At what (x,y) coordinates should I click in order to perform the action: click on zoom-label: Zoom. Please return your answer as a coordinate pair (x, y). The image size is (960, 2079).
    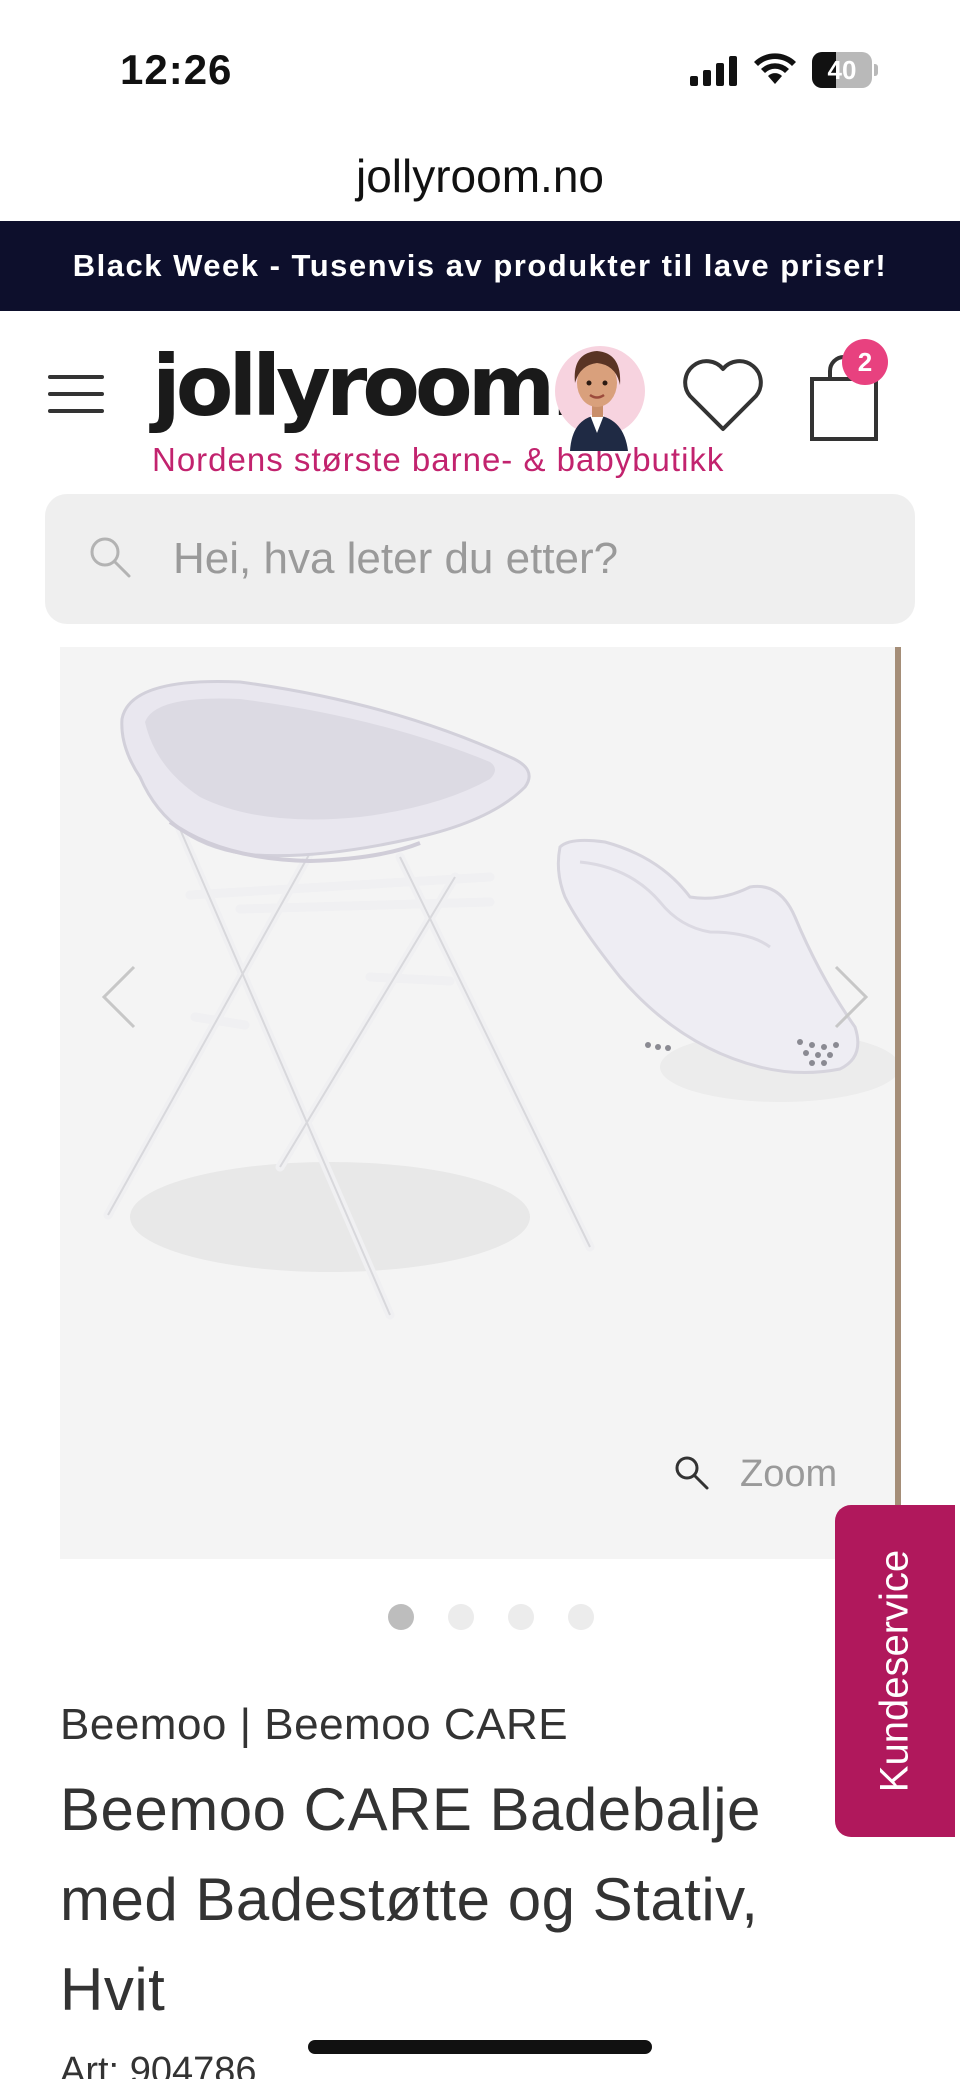
    Looking at the image, I should click on (788, 1474).